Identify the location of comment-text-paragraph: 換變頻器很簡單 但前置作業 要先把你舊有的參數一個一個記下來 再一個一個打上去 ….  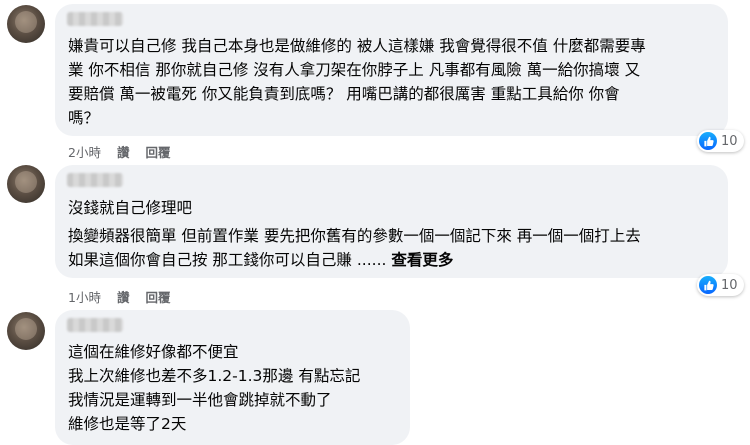
(354, 248).